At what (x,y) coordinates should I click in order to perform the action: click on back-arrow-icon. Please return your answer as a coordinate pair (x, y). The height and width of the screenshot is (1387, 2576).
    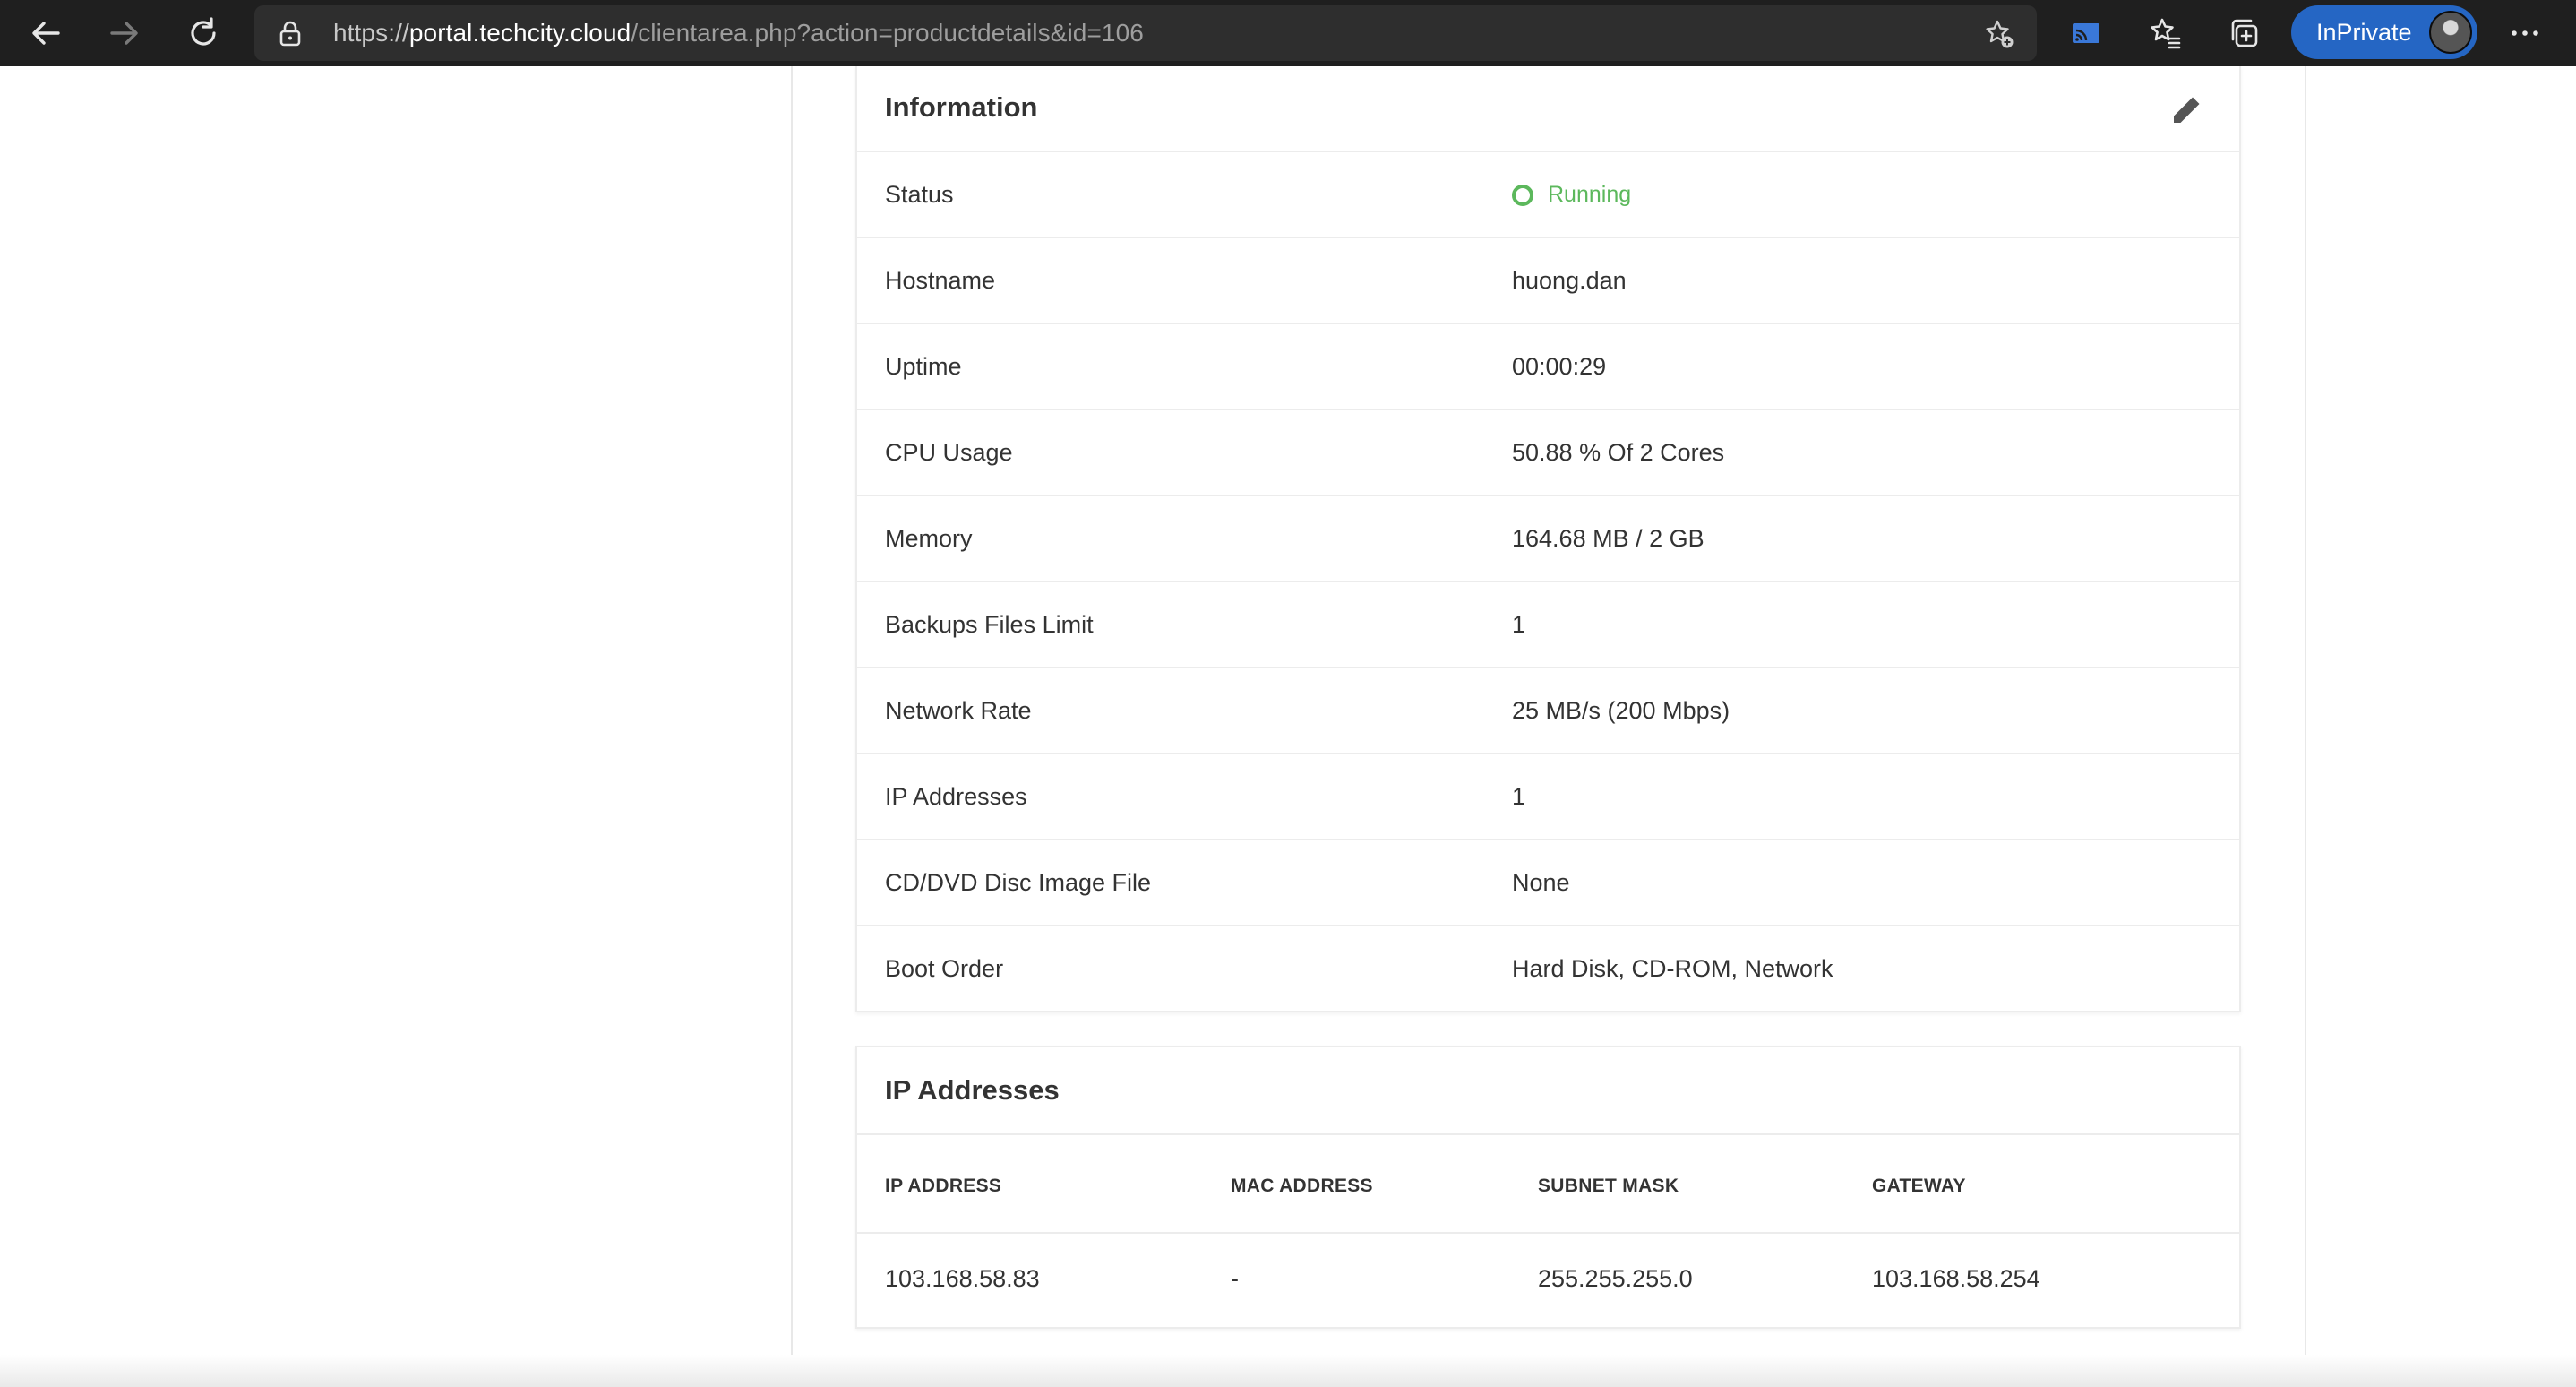
    Looking at the image, I should click on (46, 33).